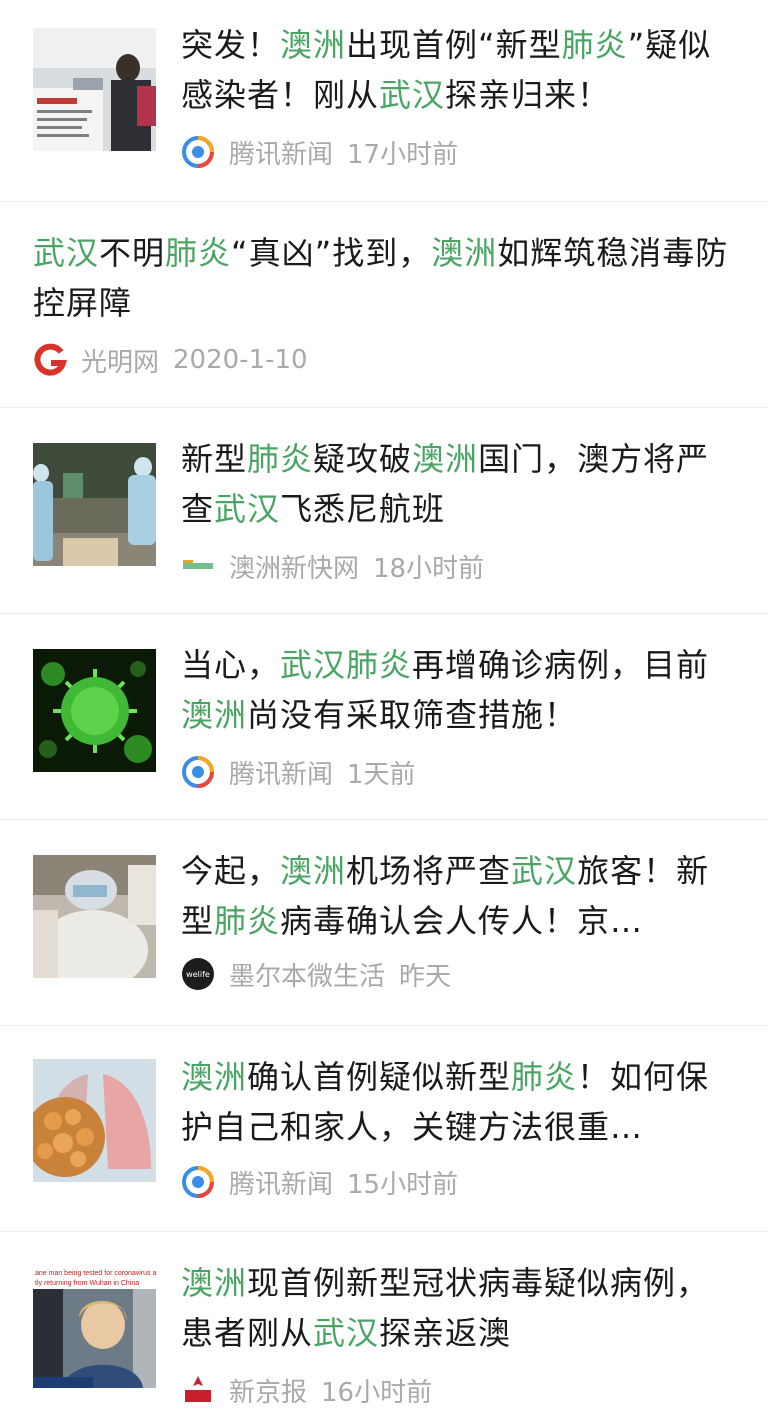 The image size is (768, 1424). Describe the element at coordinates (453, 1308) in the screenshot. I see `news-title: 澳洲现首例新型冠状病毒疑似病例，患者刚从武汉探亲返澳` at that location.